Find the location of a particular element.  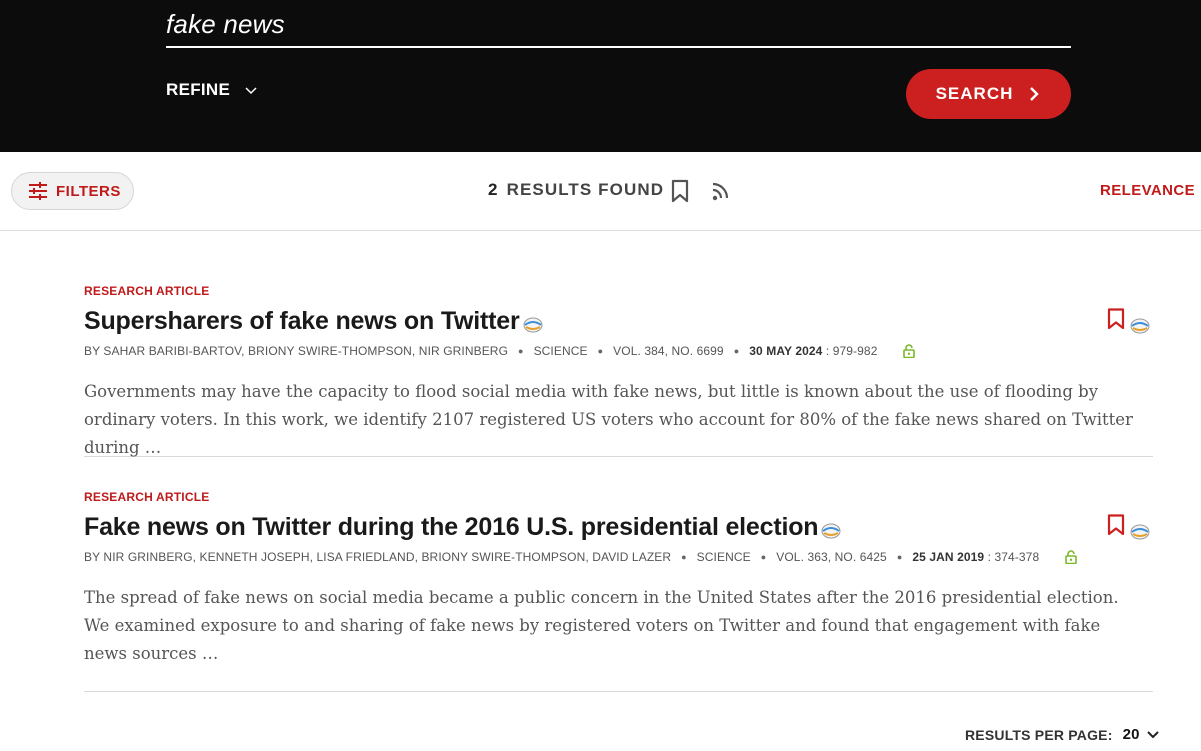

author: DAVID LAZER is located at coordinates (631, 557).